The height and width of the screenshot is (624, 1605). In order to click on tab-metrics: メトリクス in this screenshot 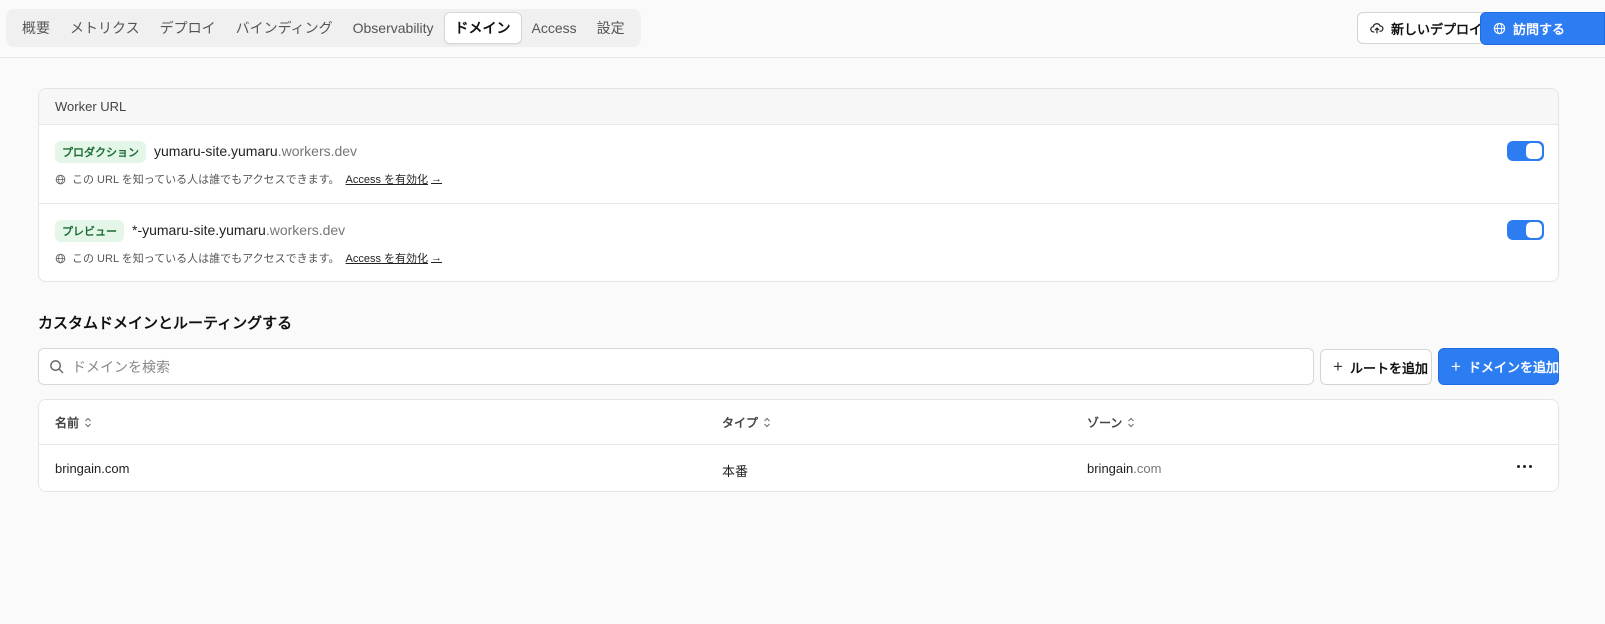, I will do `click(105, 28)`.